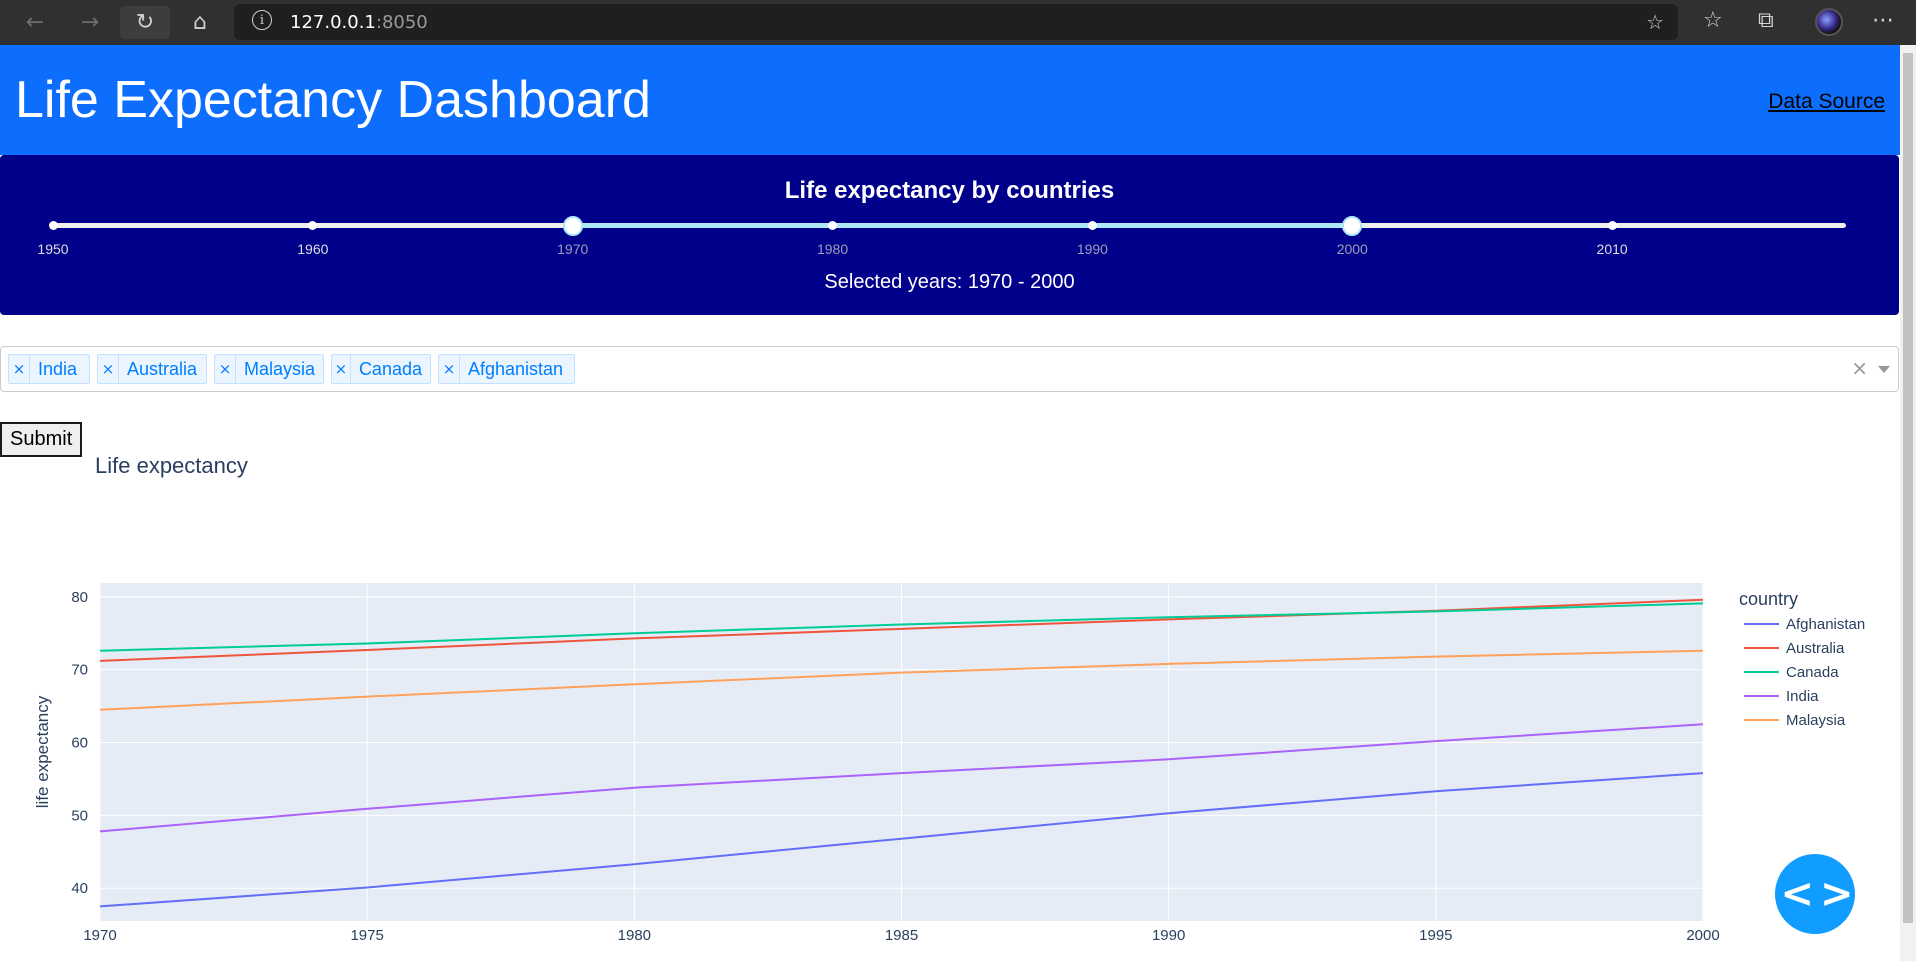 This screenshot has height=961, width=1916. I want to click on x-tick-label: 1975, so click(366, 935).